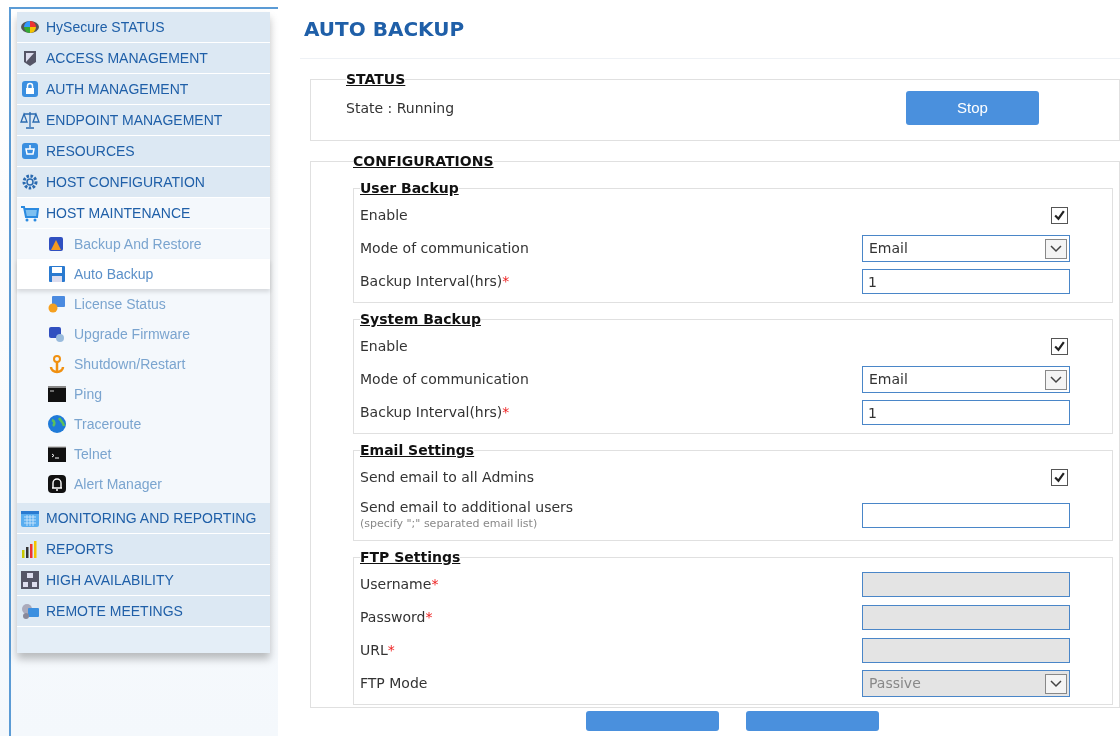 The height and width of the screenshot is (736, 1120). What do you see at coordinates (143, 580) in the screenshot?
I see `sidebar-item: HIGH AVAILABILITY` at bounding box center [143, 580].